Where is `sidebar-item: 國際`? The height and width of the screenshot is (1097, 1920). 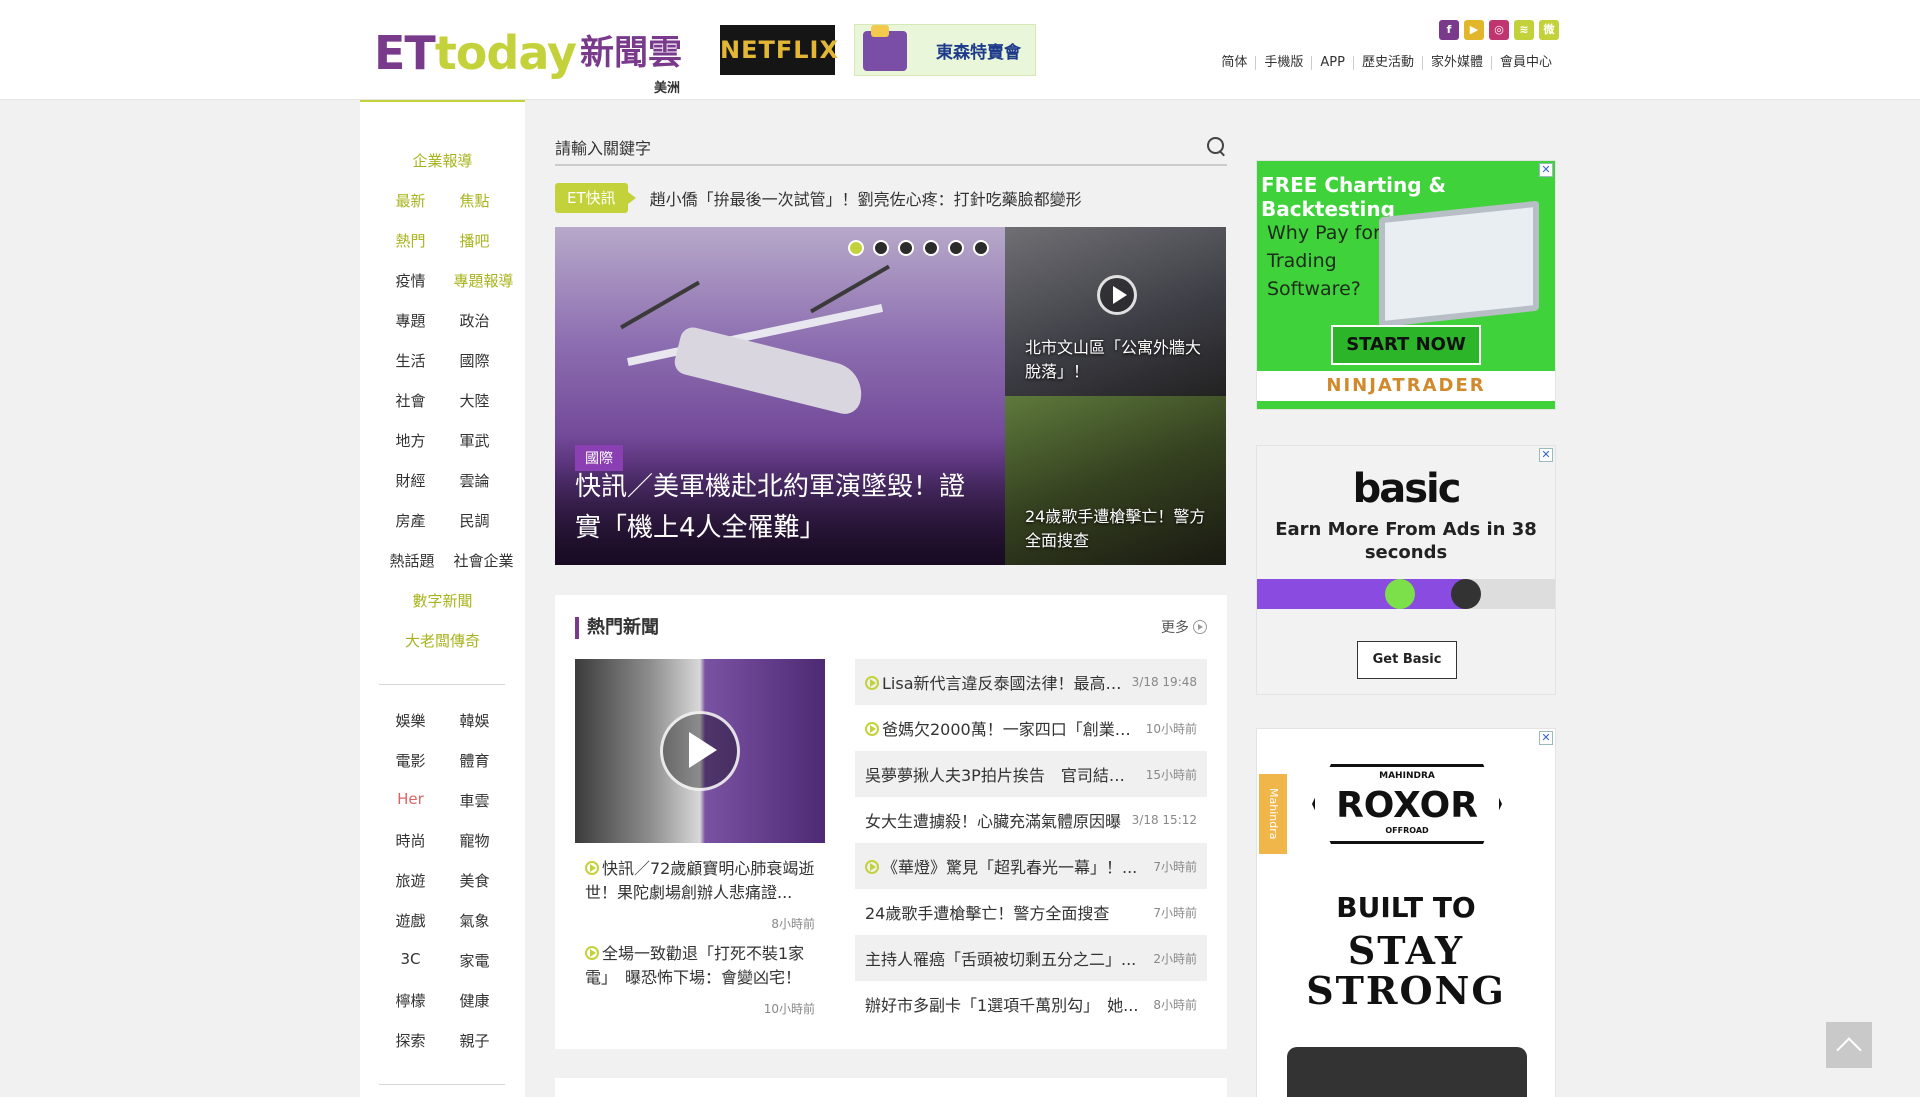 sidebar-item: 國際 is located at coordinates (475, 360).